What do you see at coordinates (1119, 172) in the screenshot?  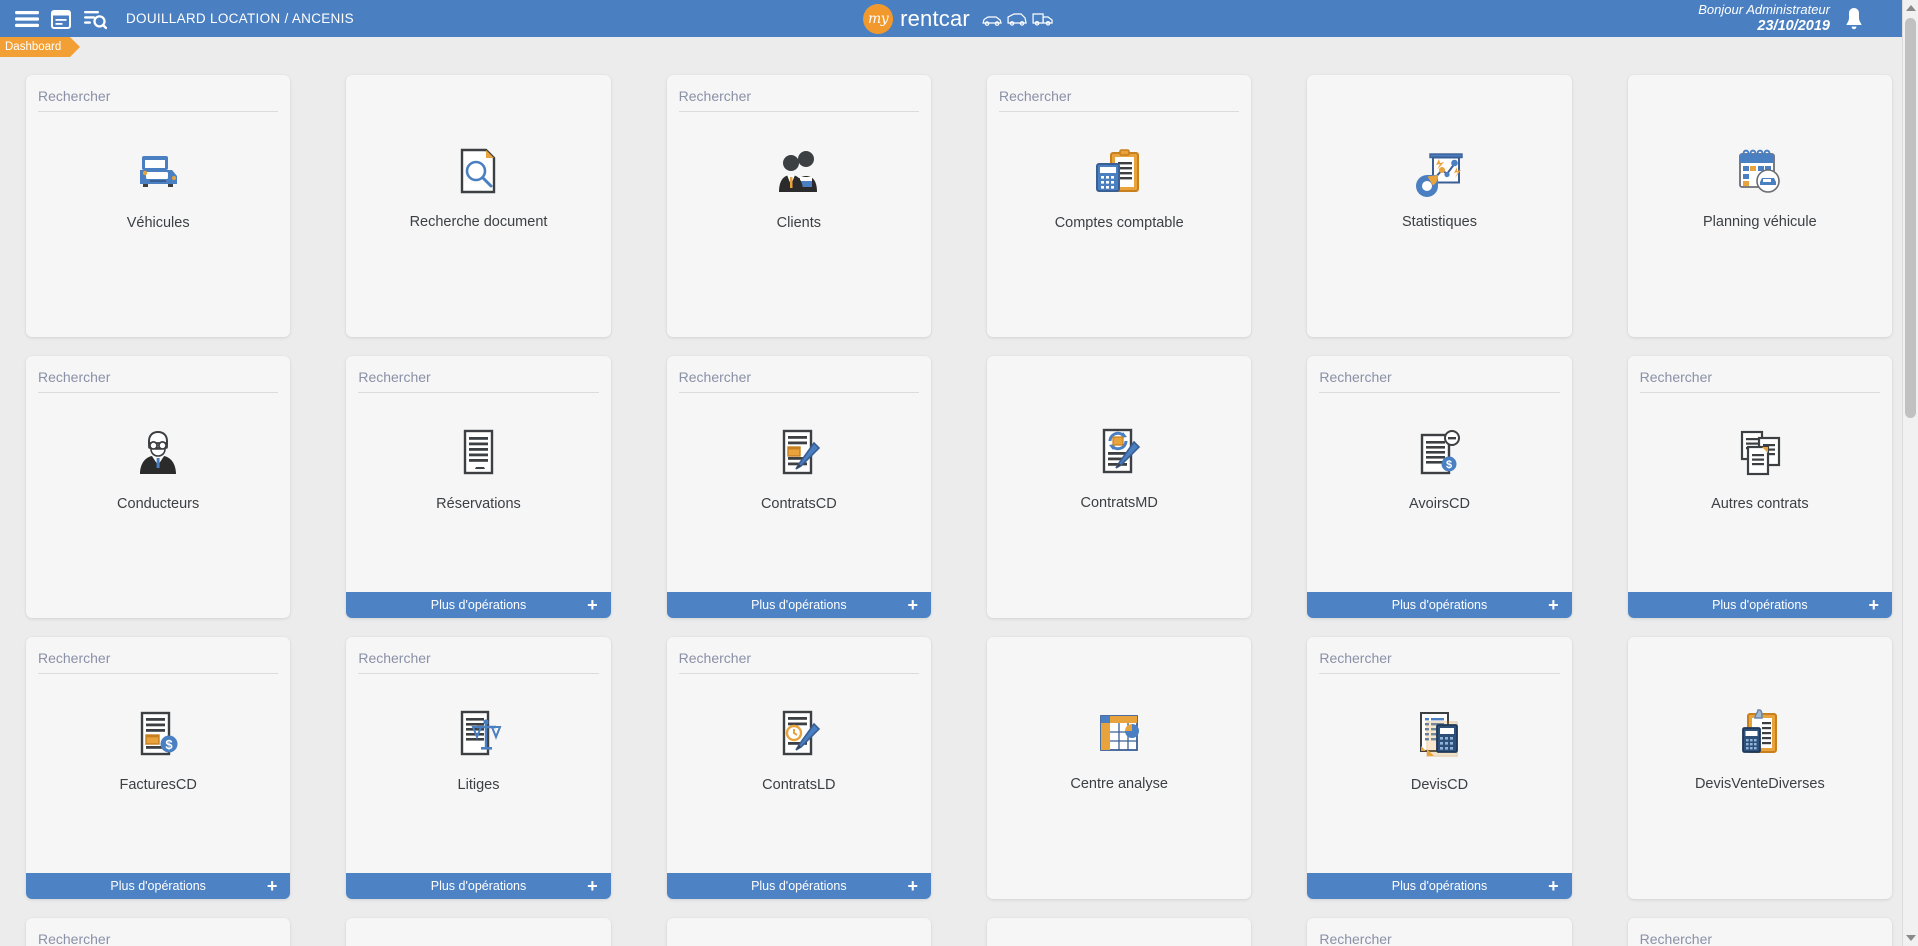 I see `clipboard-calculator-icon` at bounding box center [1119, 172].